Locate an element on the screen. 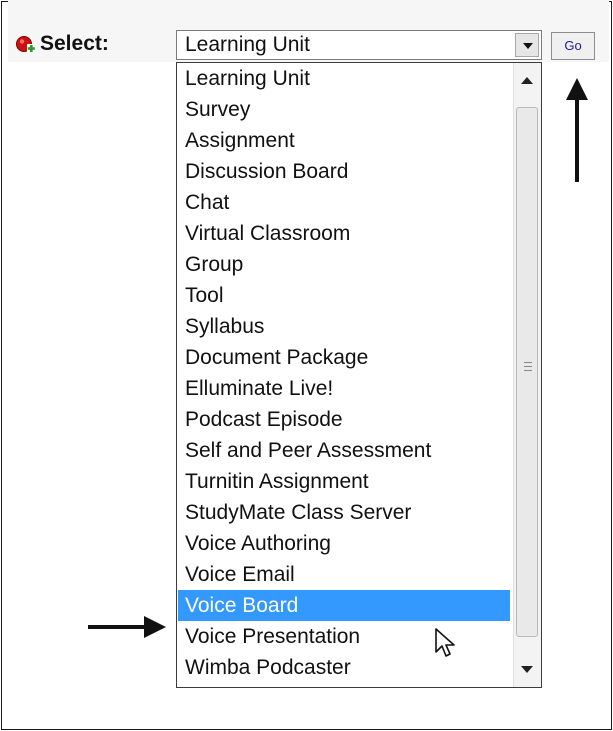 This screenshot has height=731, width=613. dropdown-option: Tool is located at coordinates (344, 295).